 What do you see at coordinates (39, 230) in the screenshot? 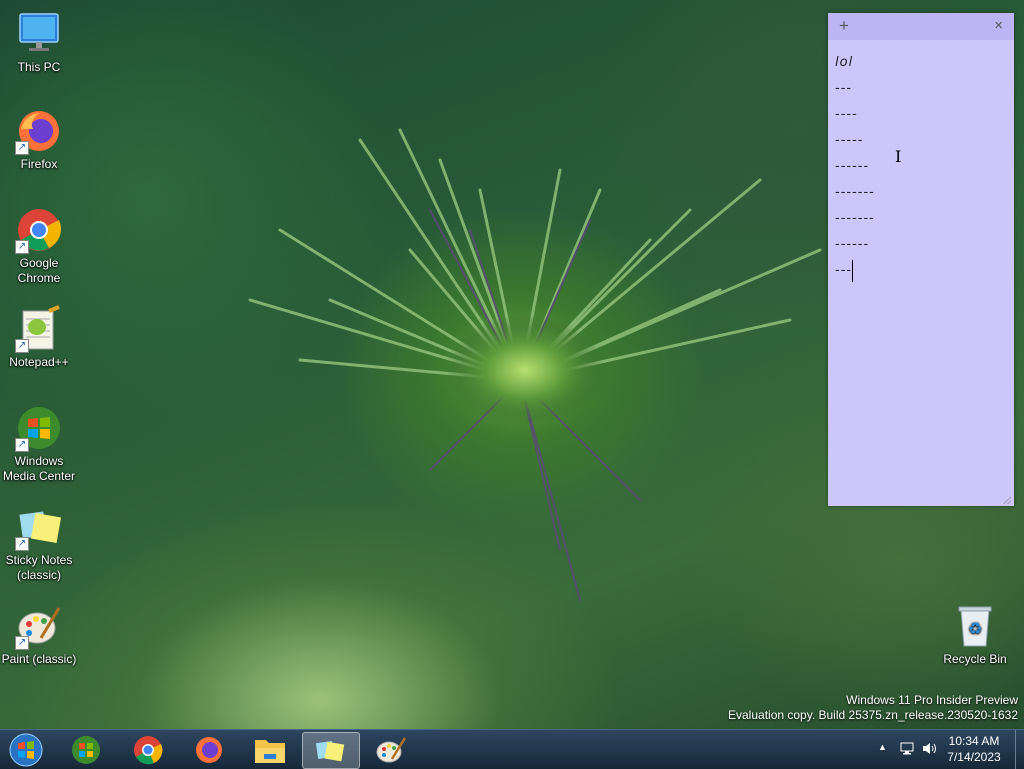
I see `chrome-icon: ↗` at bounding box center [39, 230].